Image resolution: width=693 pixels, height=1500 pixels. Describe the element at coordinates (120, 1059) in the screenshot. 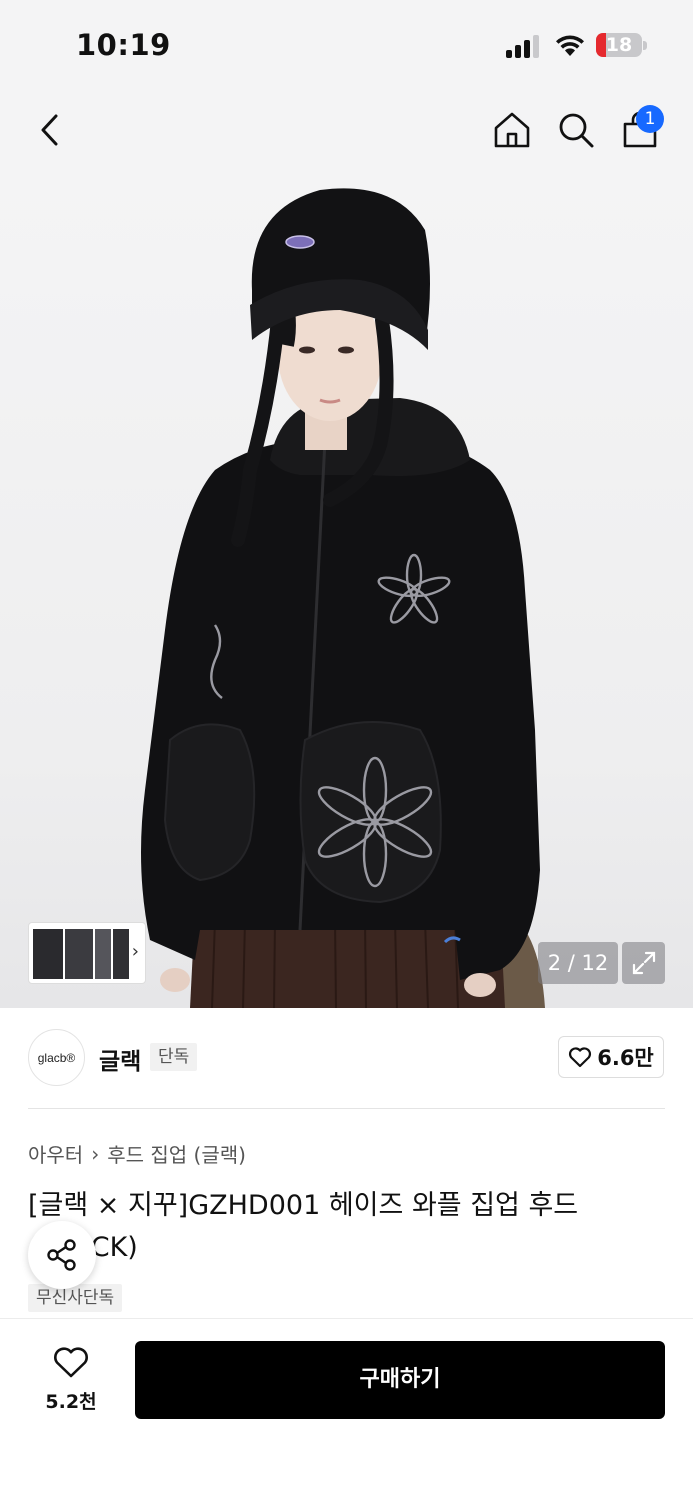

I see `brand-name: 글랙` at that location.